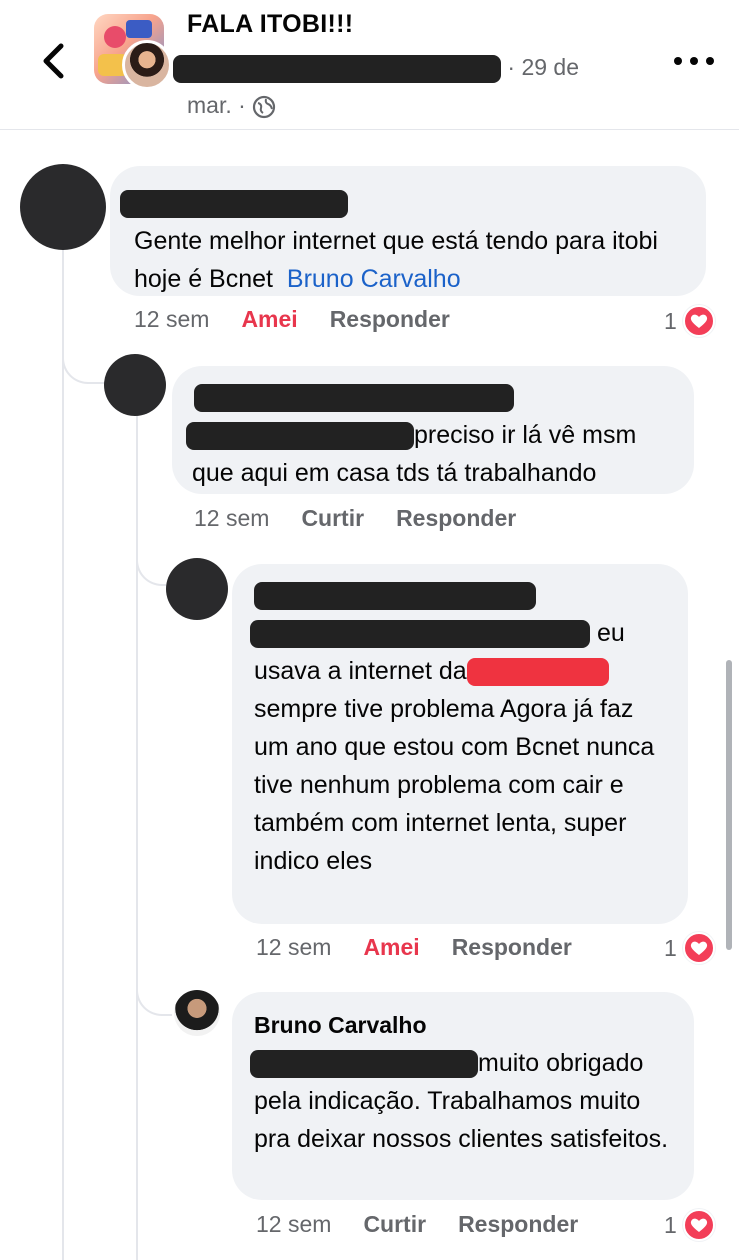 The width and height of the screenshot is (739, 1260). Describe the element at coordinates (147, 65) in the screenshot. I see `author-avatar` at that location.